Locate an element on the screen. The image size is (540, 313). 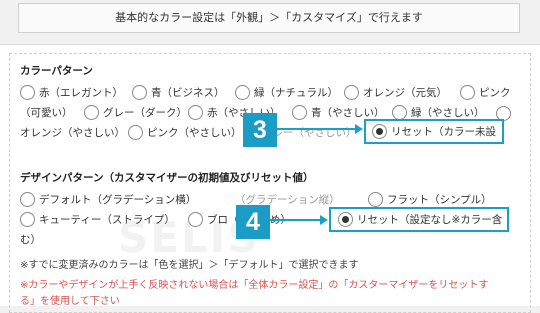
color-option-pink: ピンク is located at coordinates (485, 92).